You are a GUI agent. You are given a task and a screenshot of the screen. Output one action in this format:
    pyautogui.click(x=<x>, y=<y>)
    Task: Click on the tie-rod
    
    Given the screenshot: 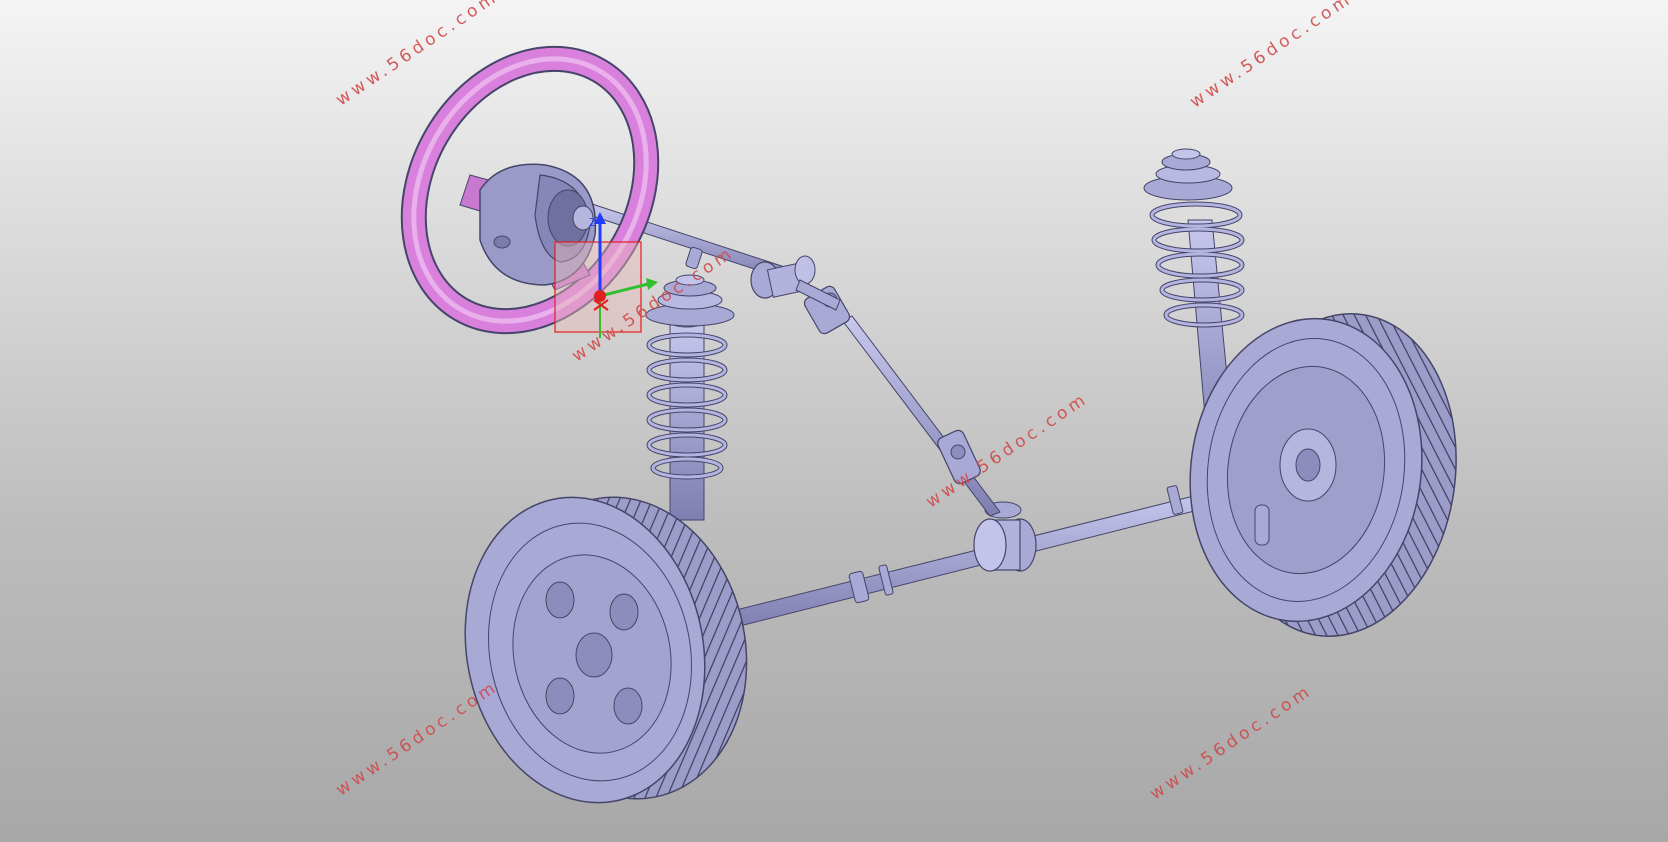 What is the action you would take?
    pyautogui.click(x=971, y=557)
    